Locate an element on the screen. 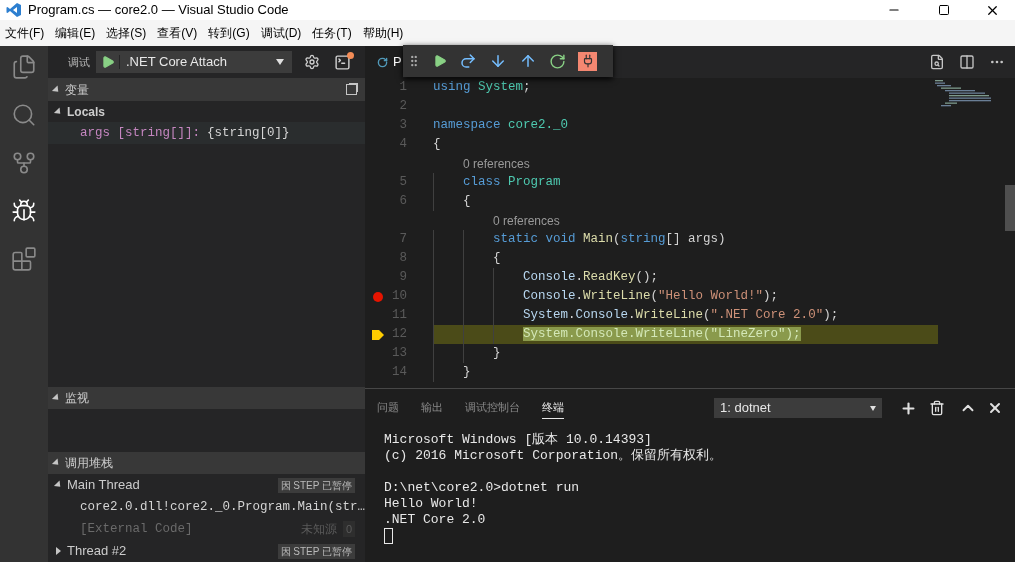 This screenshot has width=1015, height=562. search-icon is located at coordinates (24, 115).